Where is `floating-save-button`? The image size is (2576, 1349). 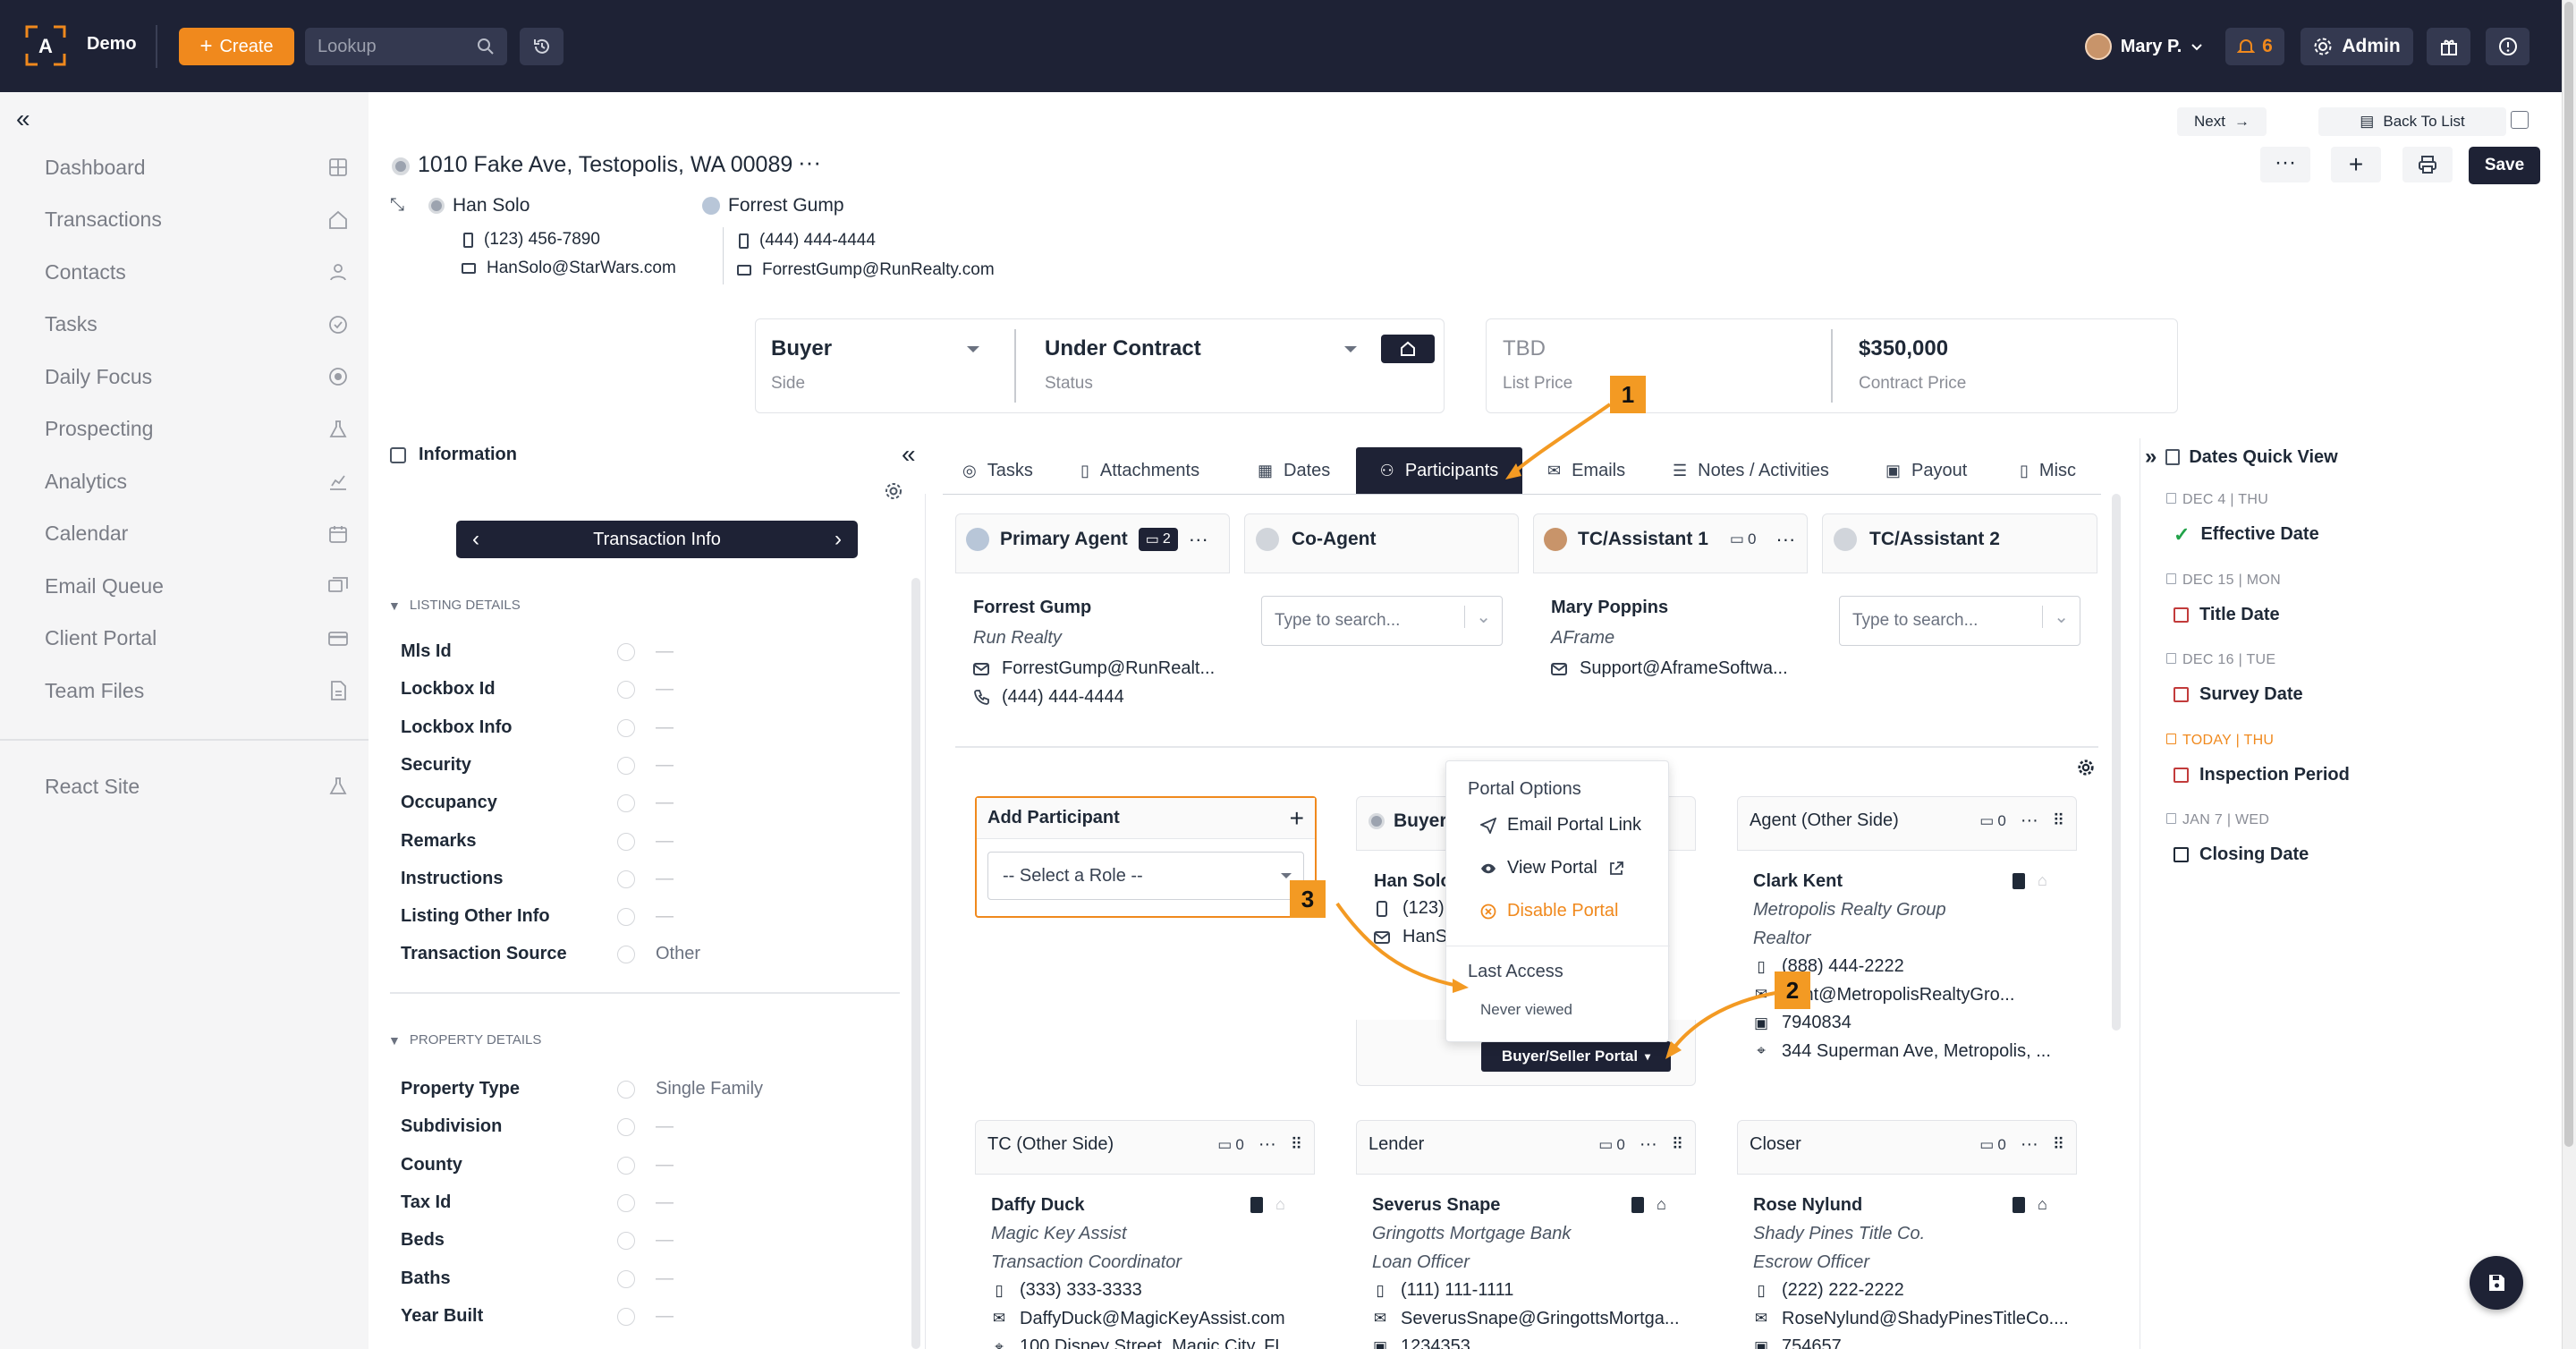 floating-save-button is located at coordinates (2496, 1283).